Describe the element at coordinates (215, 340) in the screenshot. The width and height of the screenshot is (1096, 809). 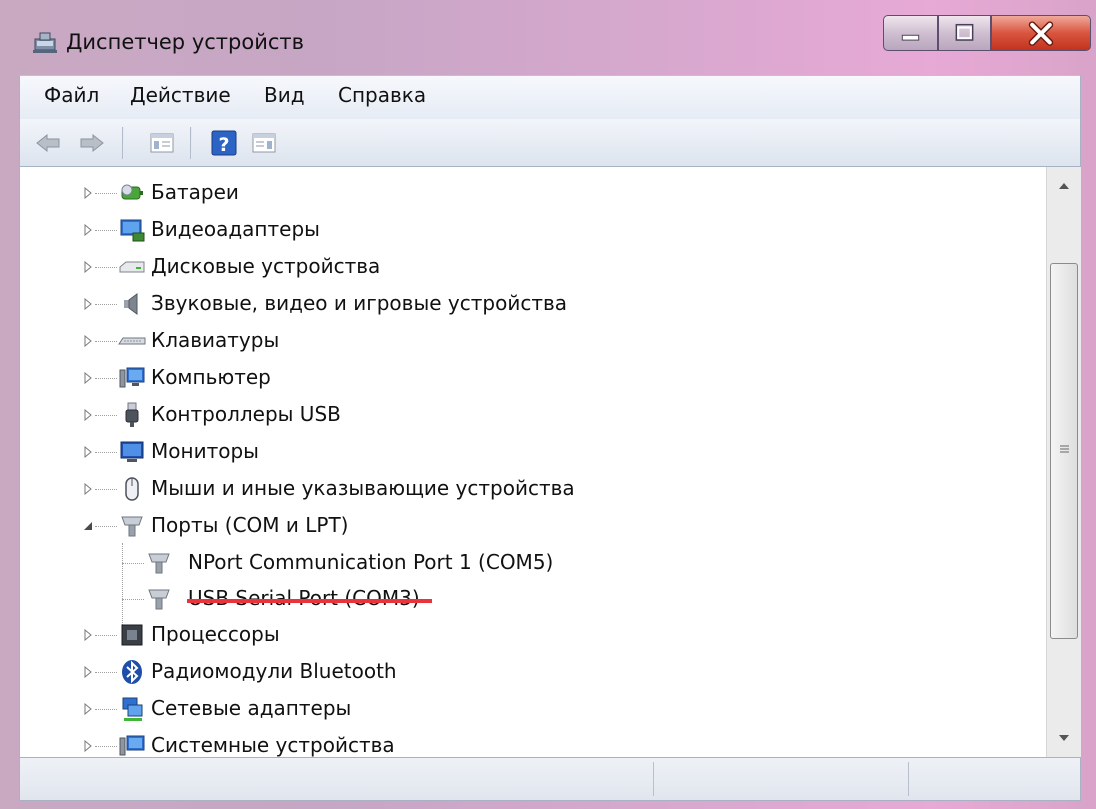
I see `tree-item-label: Клавиатуры` at that location.